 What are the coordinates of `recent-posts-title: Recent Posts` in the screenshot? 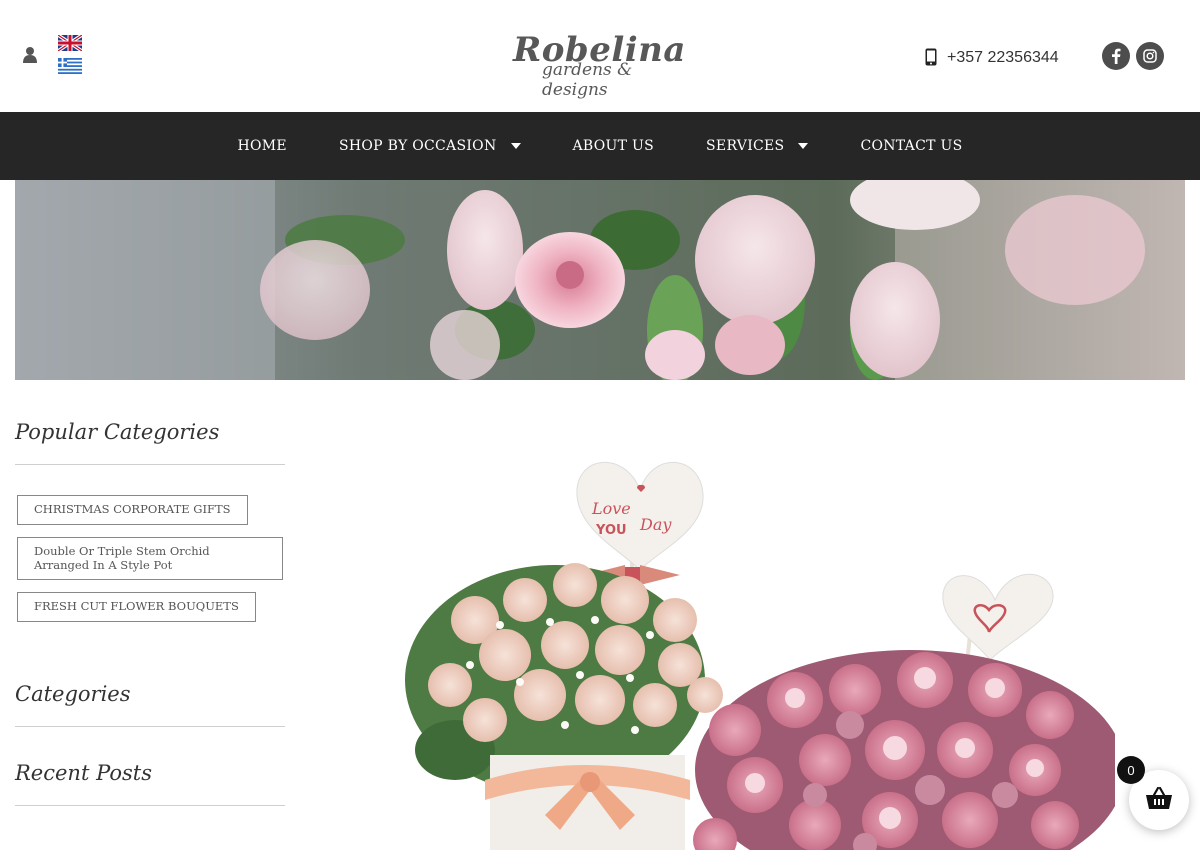 It's located at (83, 773).